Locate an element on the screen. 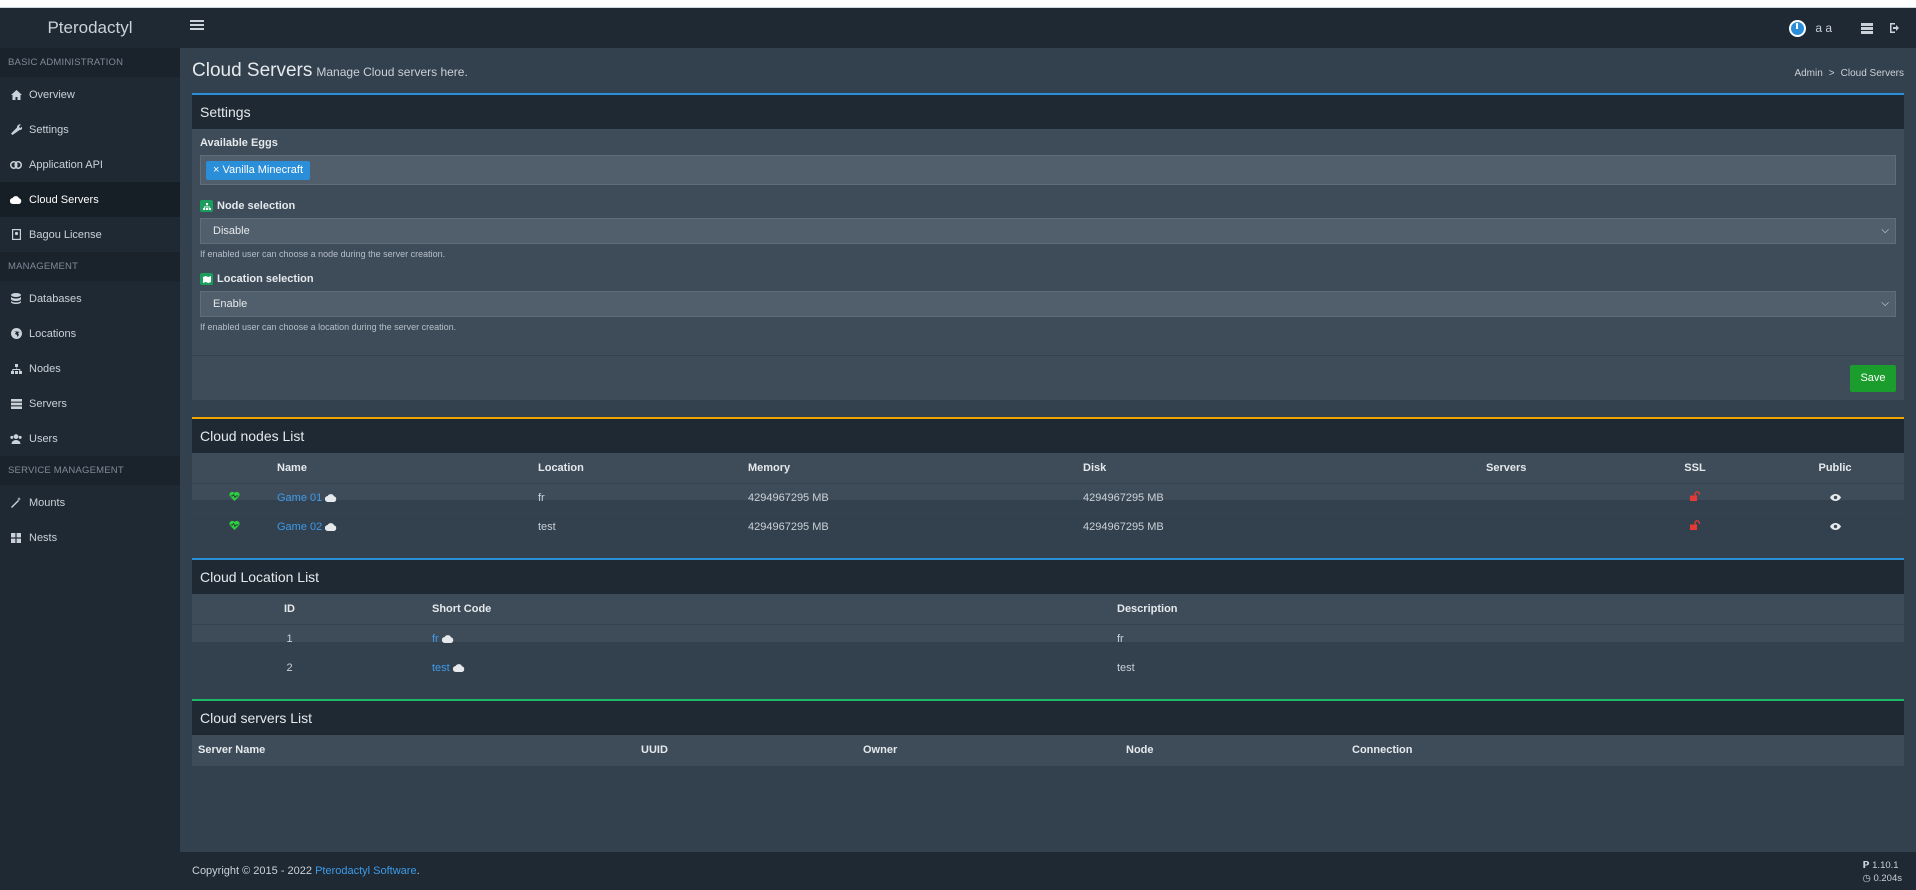  sidebar-item-servers: Servers is located at coordinates (90, 403).